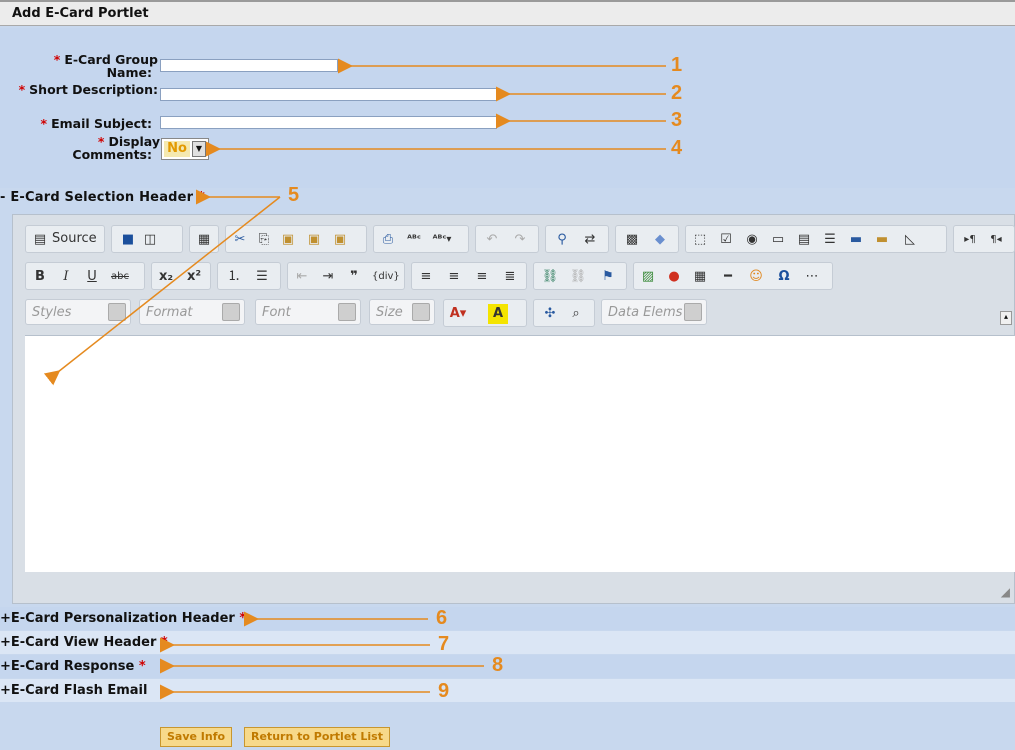 This screenshot has width=1015, height=750. What do you see at coordinates (677, 120) in the screenshot?
I see `annotation-number-3: 3` at bounding box center [677, 120].